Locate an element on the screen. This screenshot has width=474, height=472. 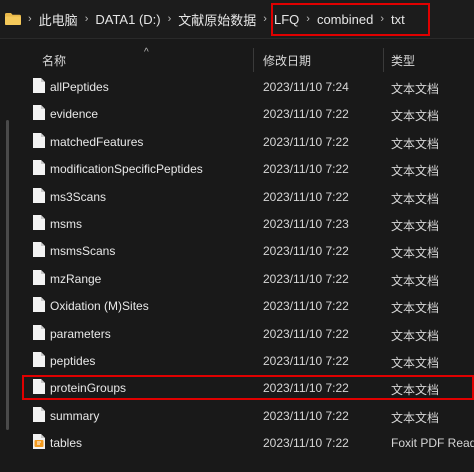
file-row: matchedFeatures 2023/11/10 7:22 文本文档 is located at coordinates (246, 141).